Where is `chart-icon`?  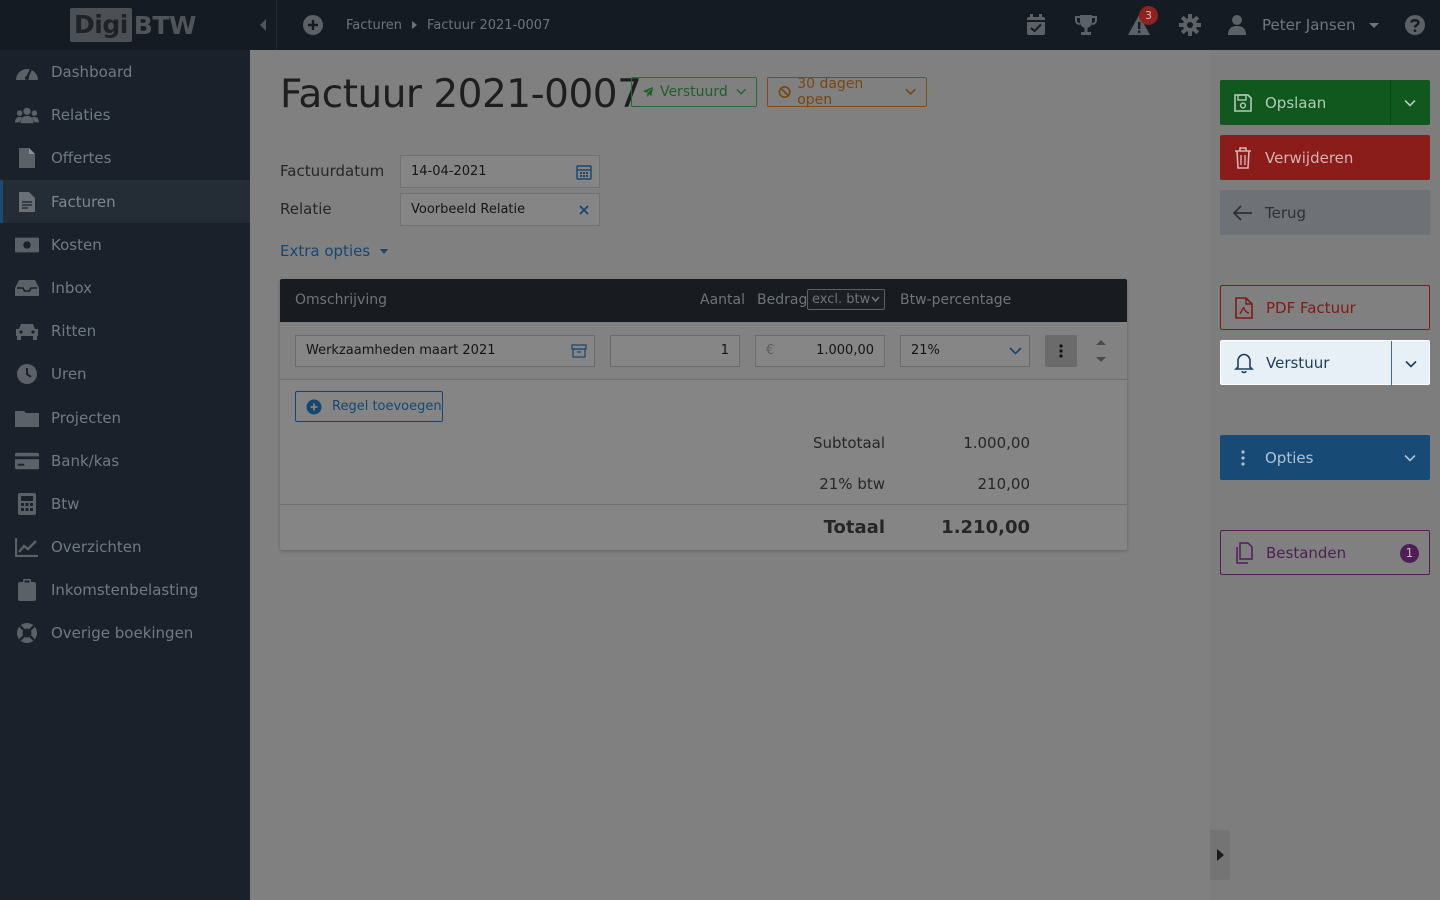 chart-icon is located at coordinates (27, 547).